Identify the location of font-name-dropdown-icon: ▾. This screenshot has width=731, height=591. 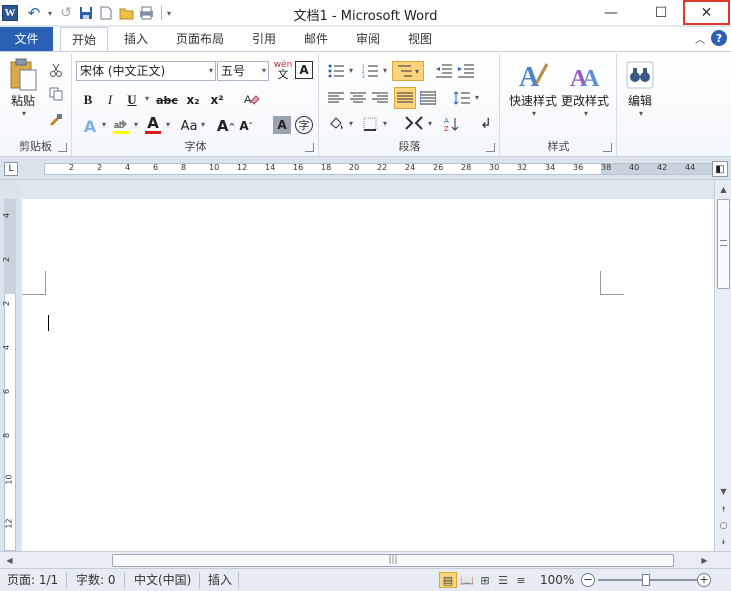
(211, 71).